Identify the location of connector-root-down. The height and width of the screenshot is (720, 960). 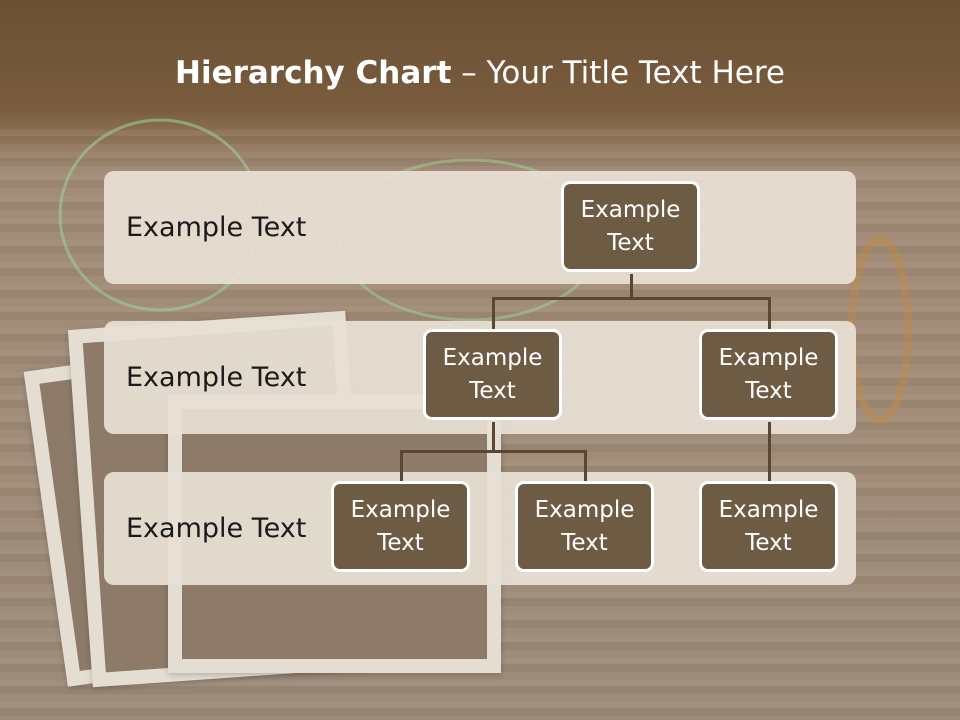
(631, 286).